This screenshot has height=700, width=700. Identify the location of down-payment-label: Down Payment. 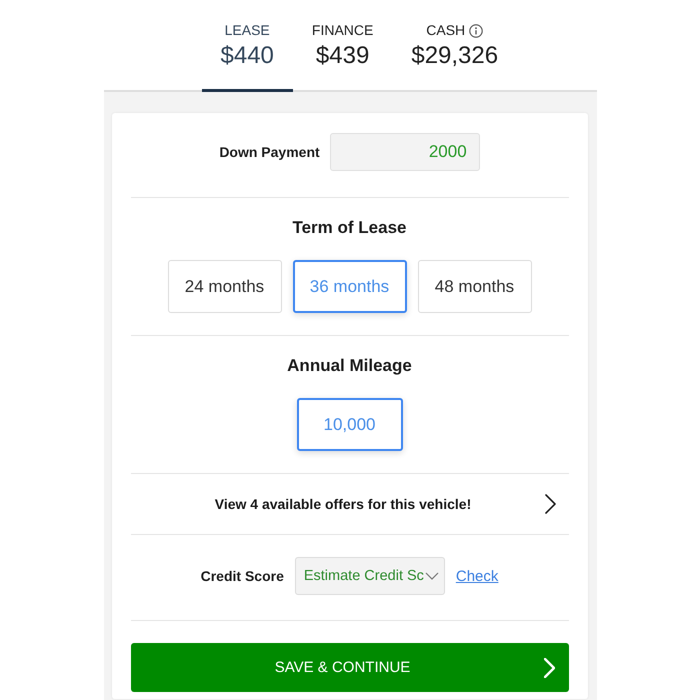
(269, 152).